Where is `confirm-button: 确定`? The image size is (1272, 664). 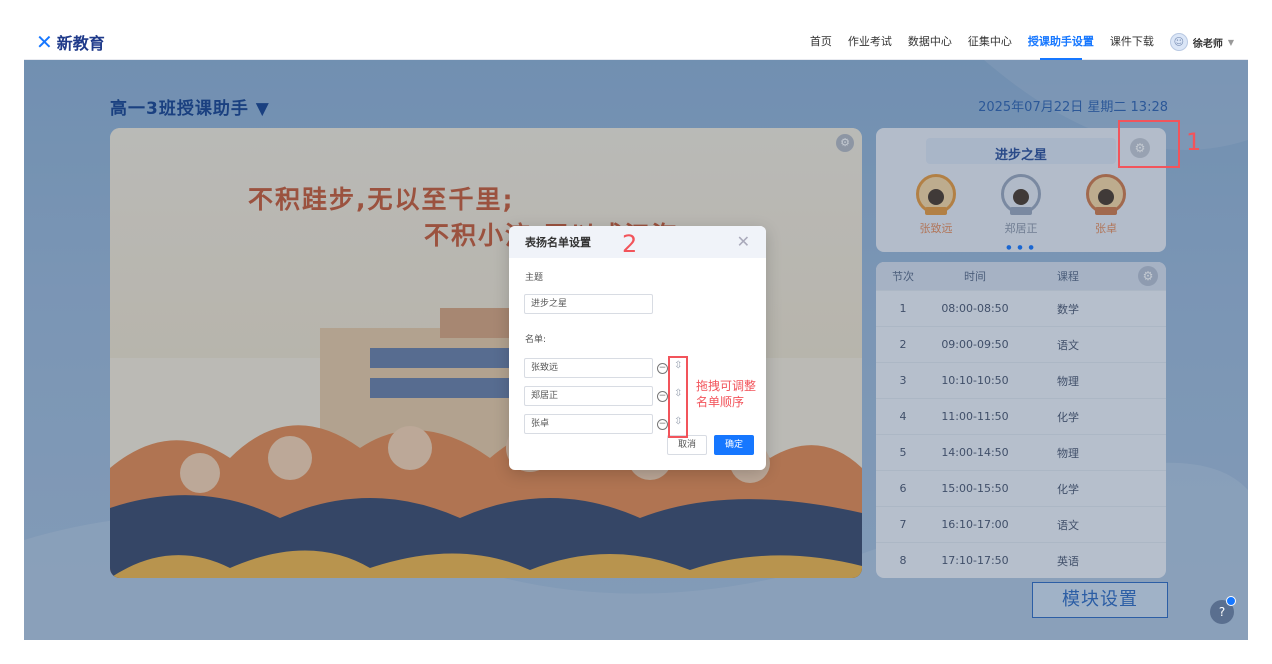 confirm-button: 确定 is located at coordinates (734, 445).